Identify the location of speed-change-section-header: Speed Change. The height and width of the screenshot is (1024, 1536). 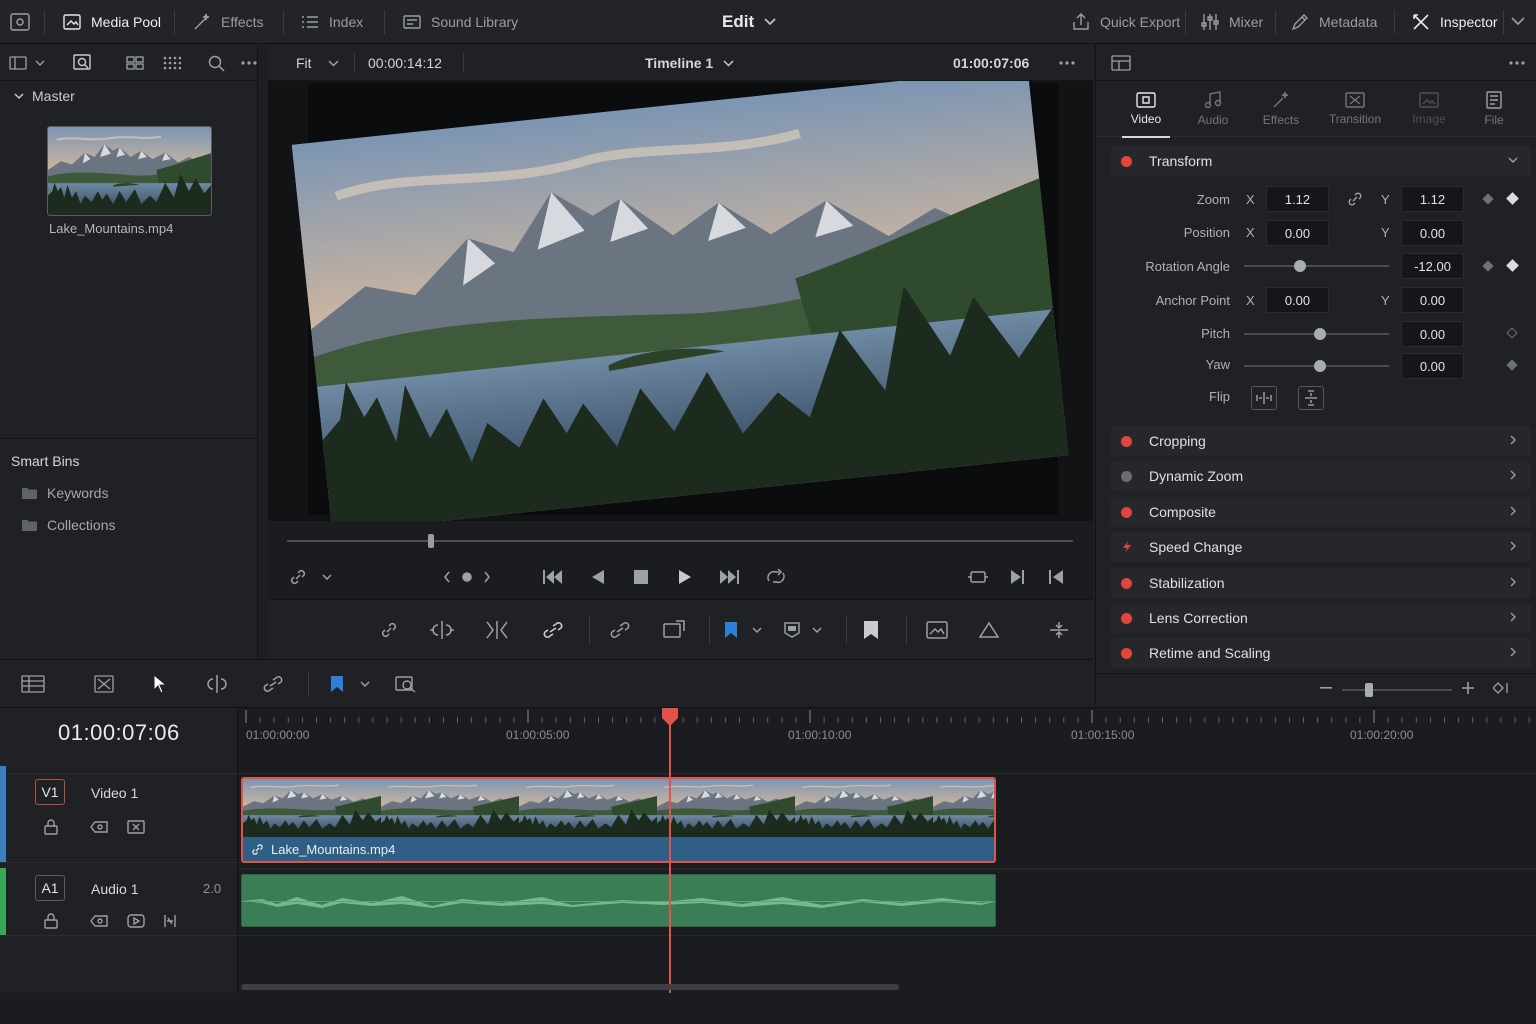
(1321, 547).